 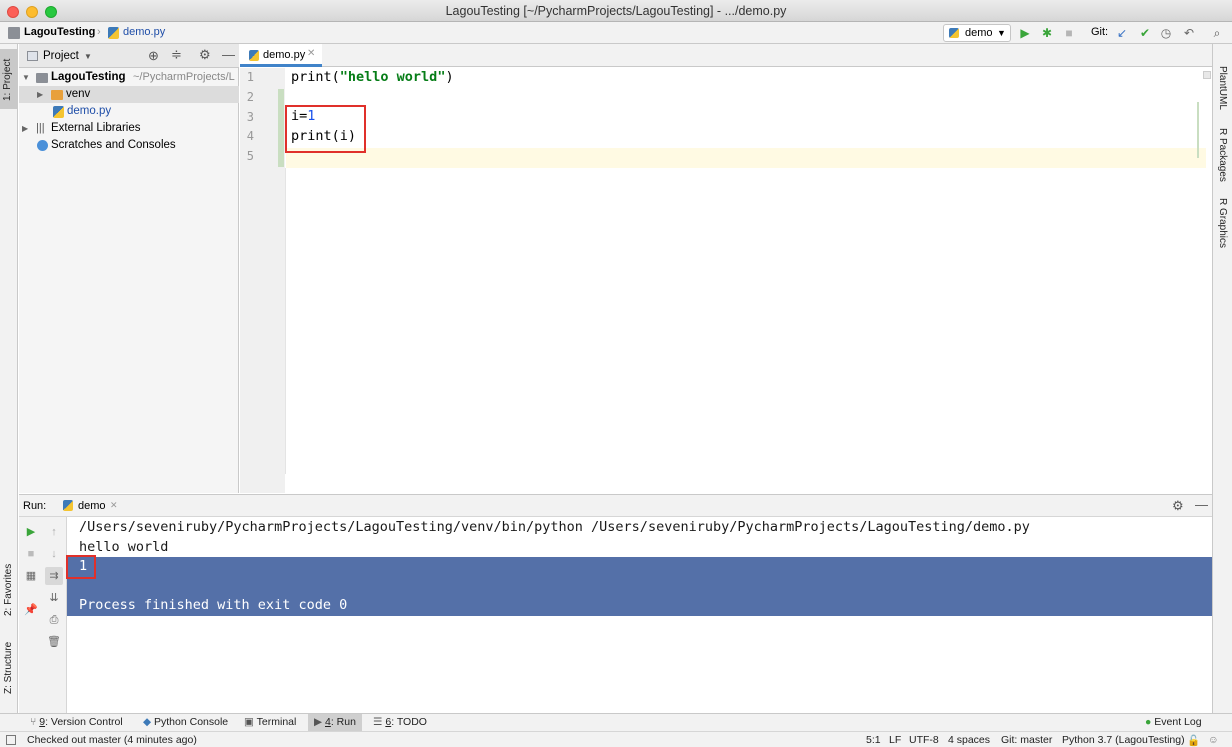 I want to click on git-commit-icon: ✔, so click(x=1145, y=33).